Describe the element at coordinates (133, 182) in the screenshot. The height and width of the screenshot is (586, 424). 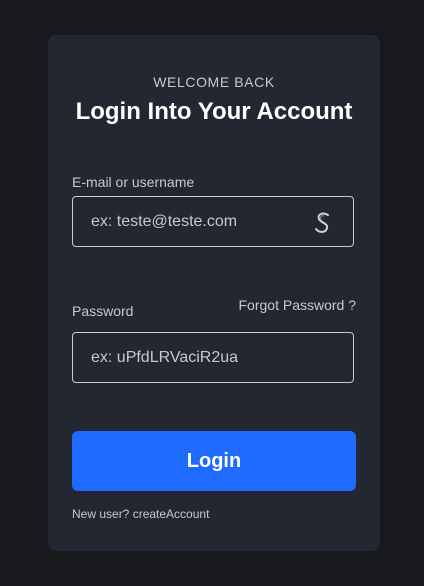
I see `email-label: E-mail or username` at that location.